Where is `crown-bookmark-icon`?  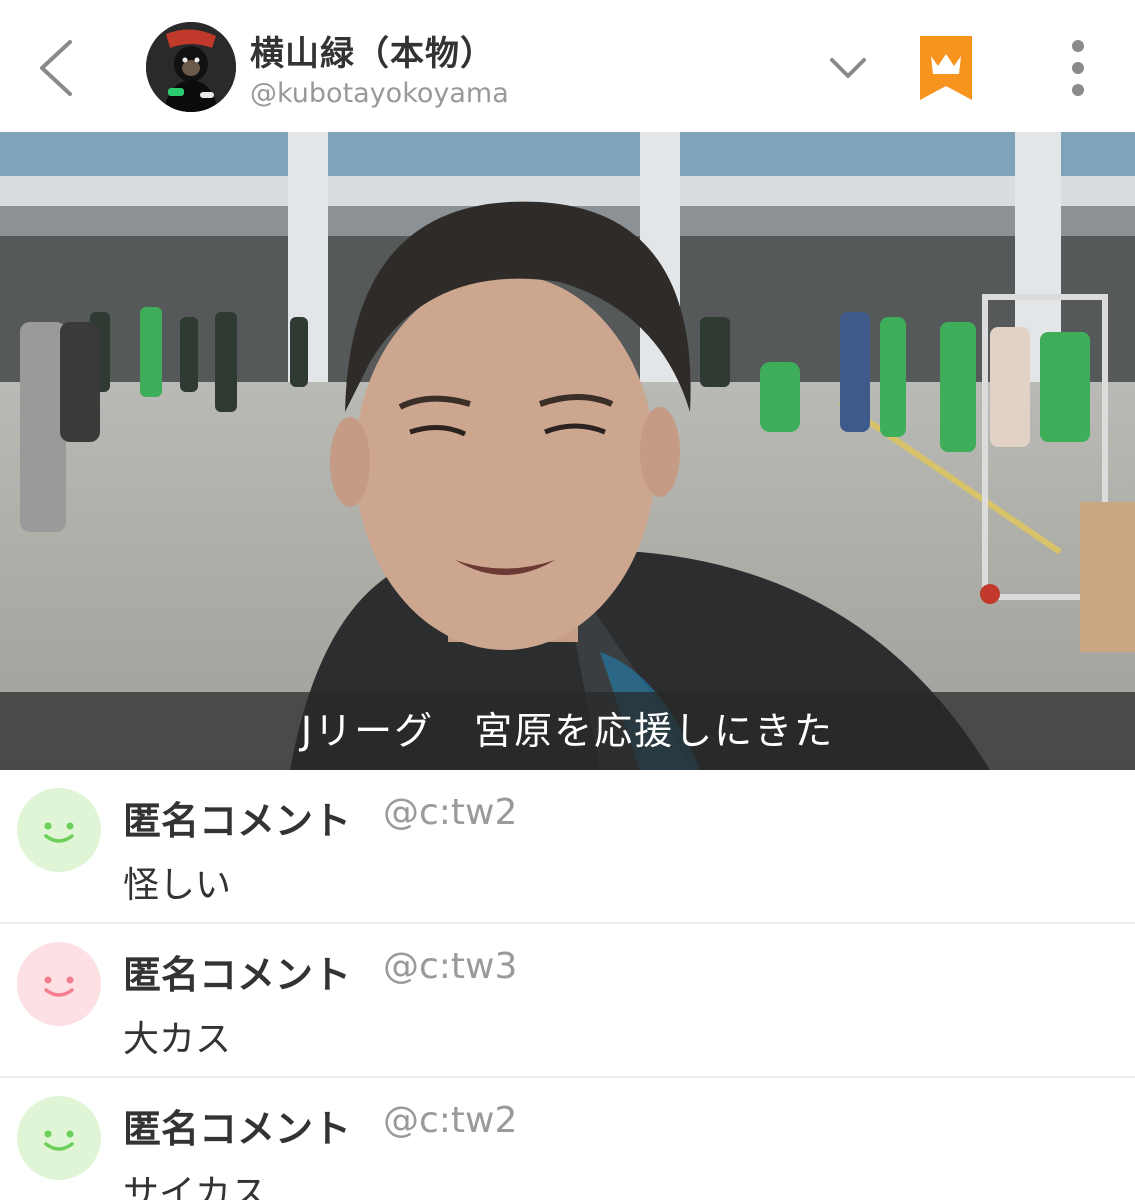 crown-bookmark-icon is located at coordinates (946, 68).